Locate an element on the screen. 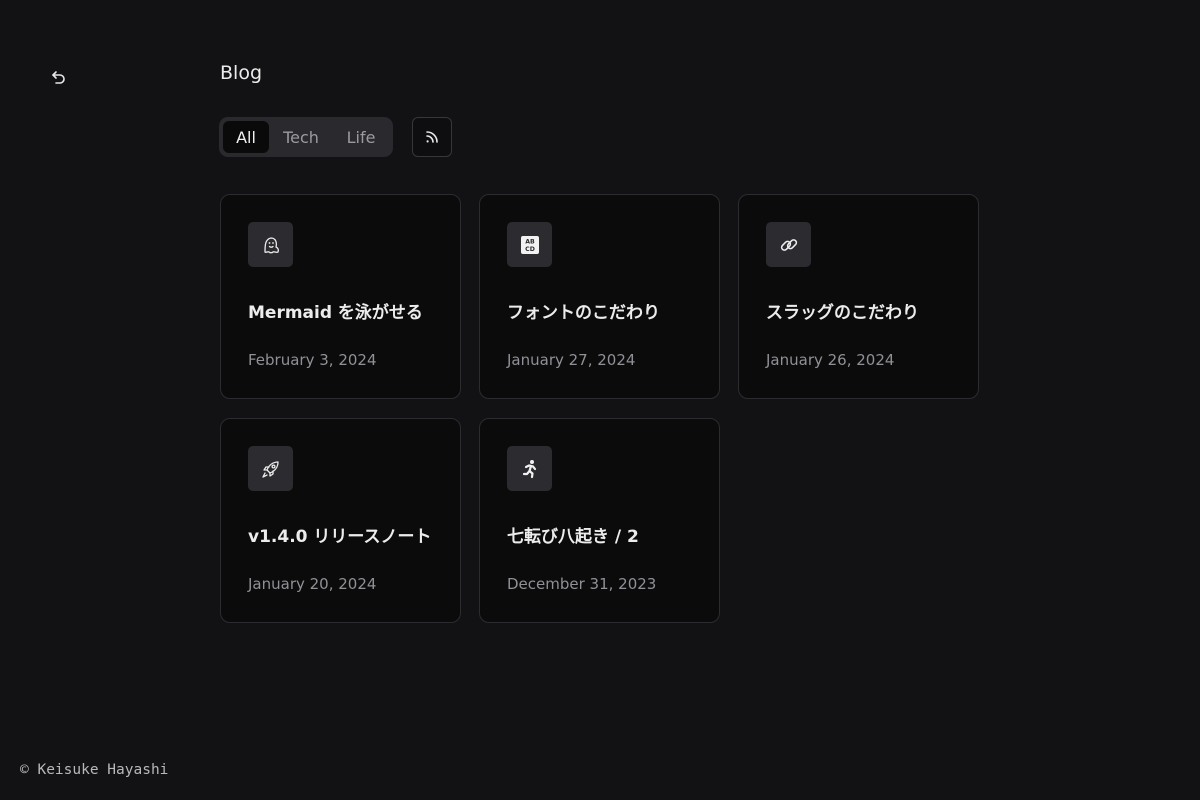 The height and width of the screenshot is (800, 1200). back-button is located at coordinates (59, 78).